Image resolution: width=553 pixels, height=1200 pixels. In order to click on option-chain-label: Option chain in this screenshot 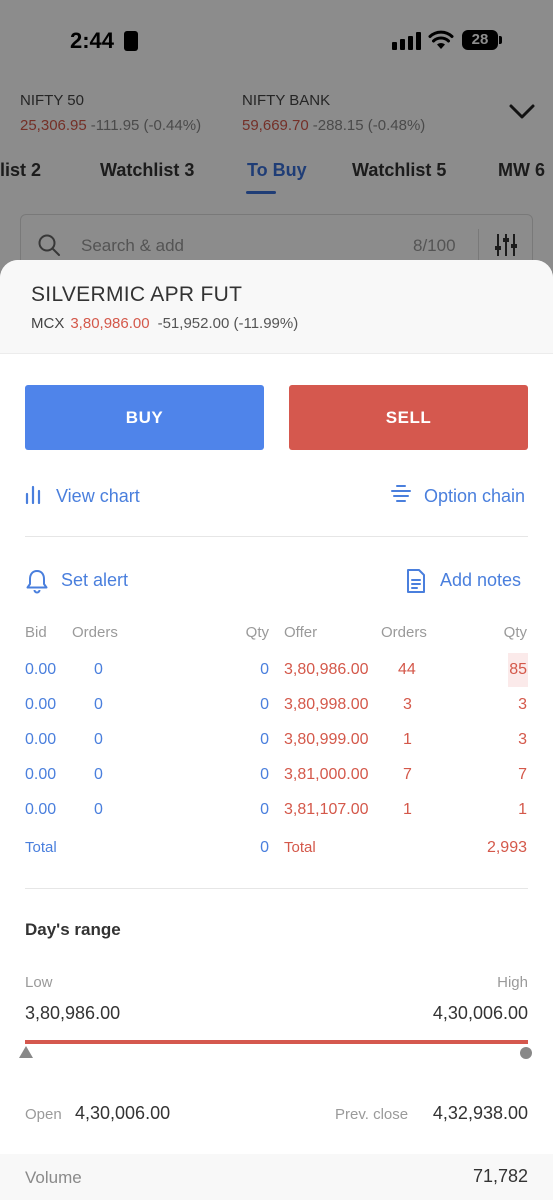, I will do `click(475, 496)`.